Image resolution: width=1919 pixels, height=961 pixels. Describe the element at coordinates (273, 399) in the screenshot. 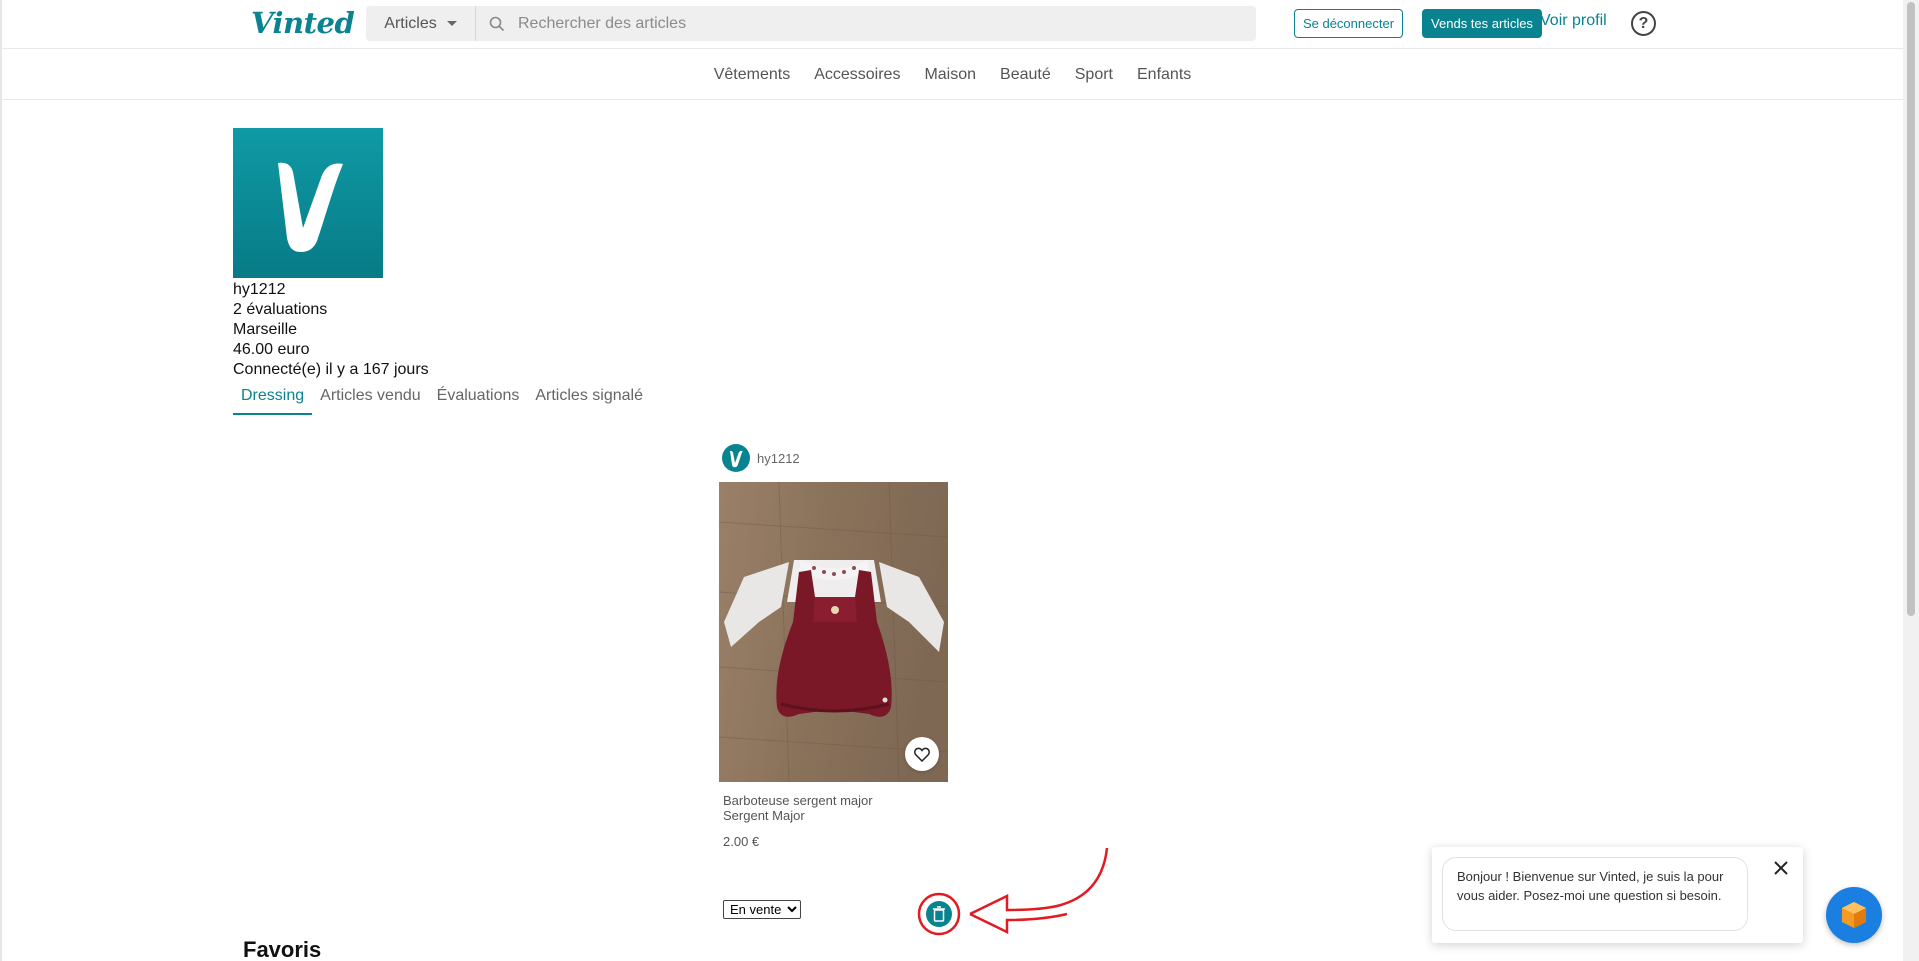

I see `tab-dressing: Dressing` at that location.